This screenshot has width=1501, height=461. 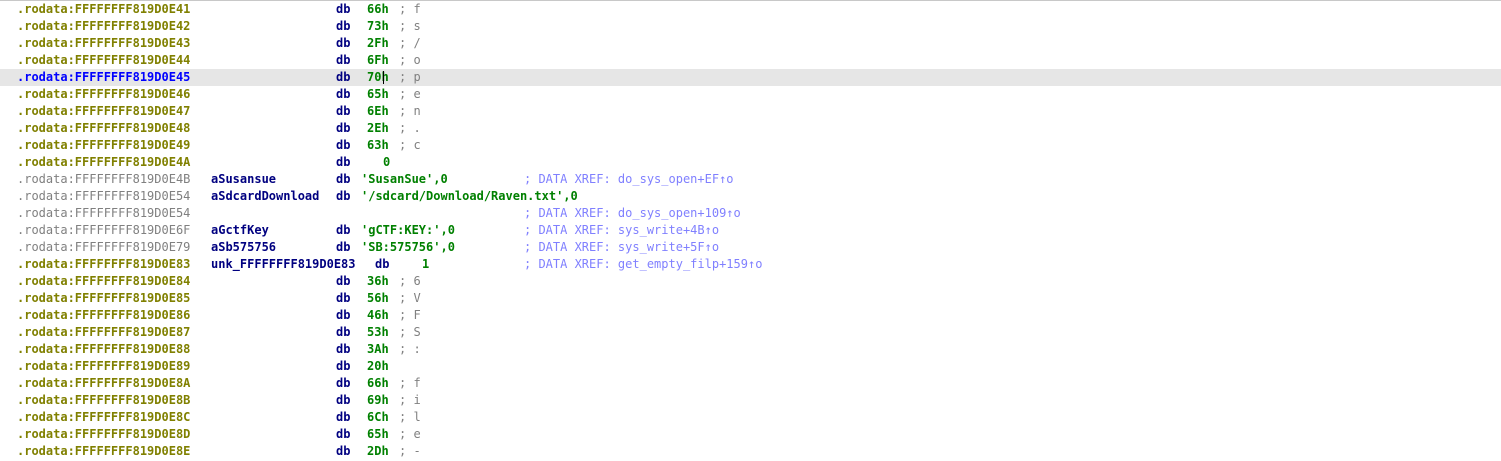 What do you see at coordinates (408, 230) in the screenshot?
I see `line-operand: 'gCTF:KEY:',0` at bounding box center [408, 230].